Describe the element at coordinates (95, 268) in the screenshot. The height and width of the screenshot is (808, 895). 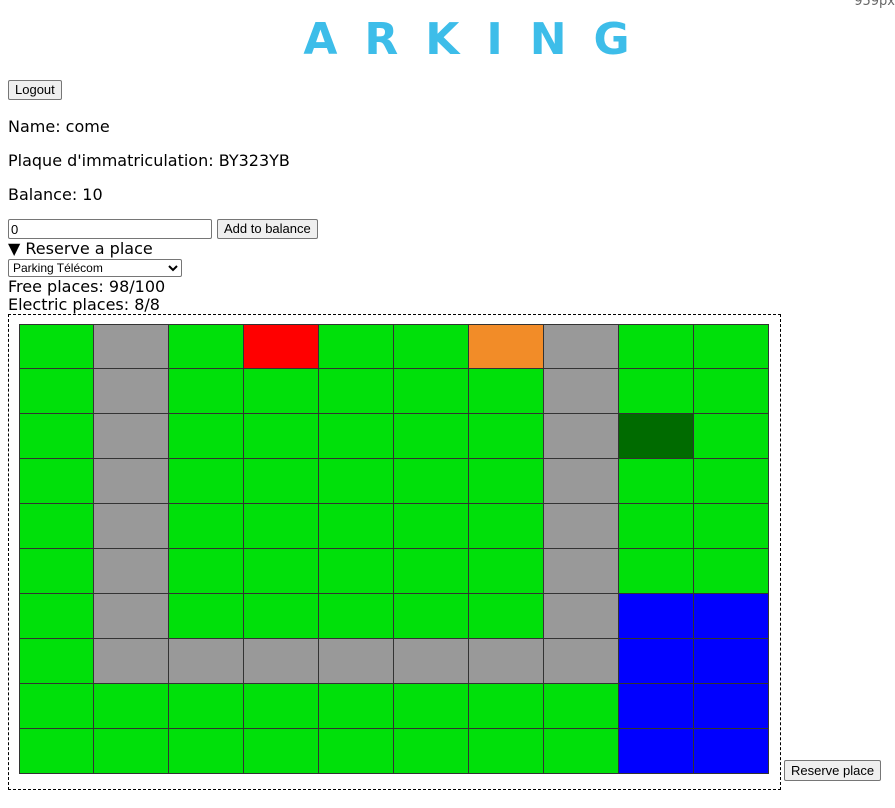
I see `parking-select: Parking Télécom` at that location.